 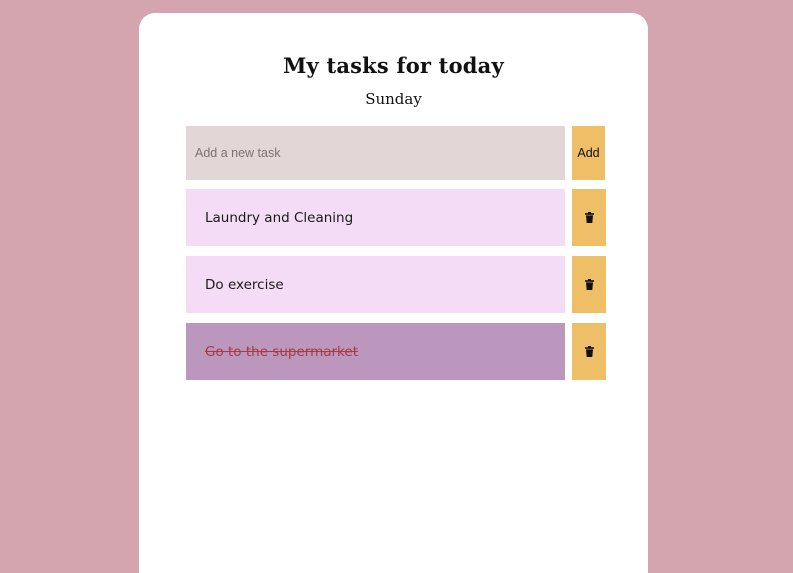 I want to click on new-task-input, so click(x=375, y=153).